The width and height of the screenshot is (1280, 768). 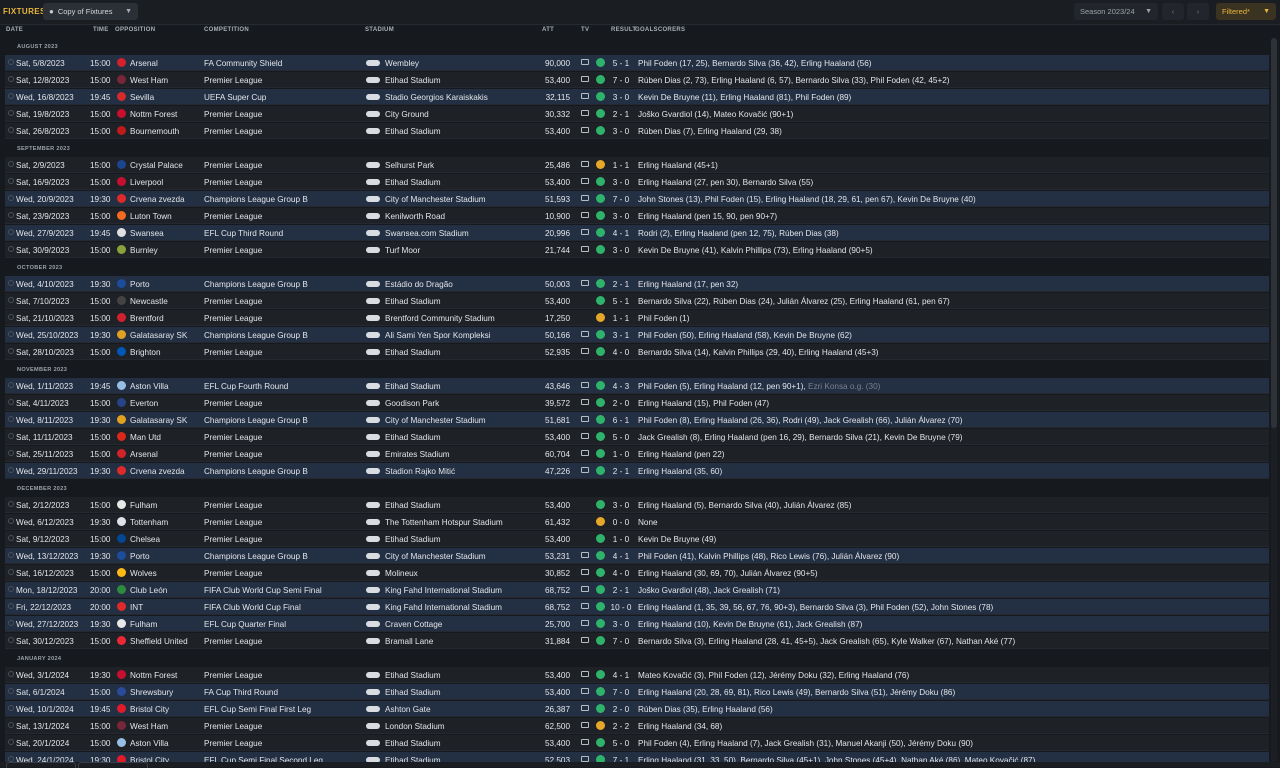 I want to click on opposition-link: Sheffield United, so click(x=159, y=641).